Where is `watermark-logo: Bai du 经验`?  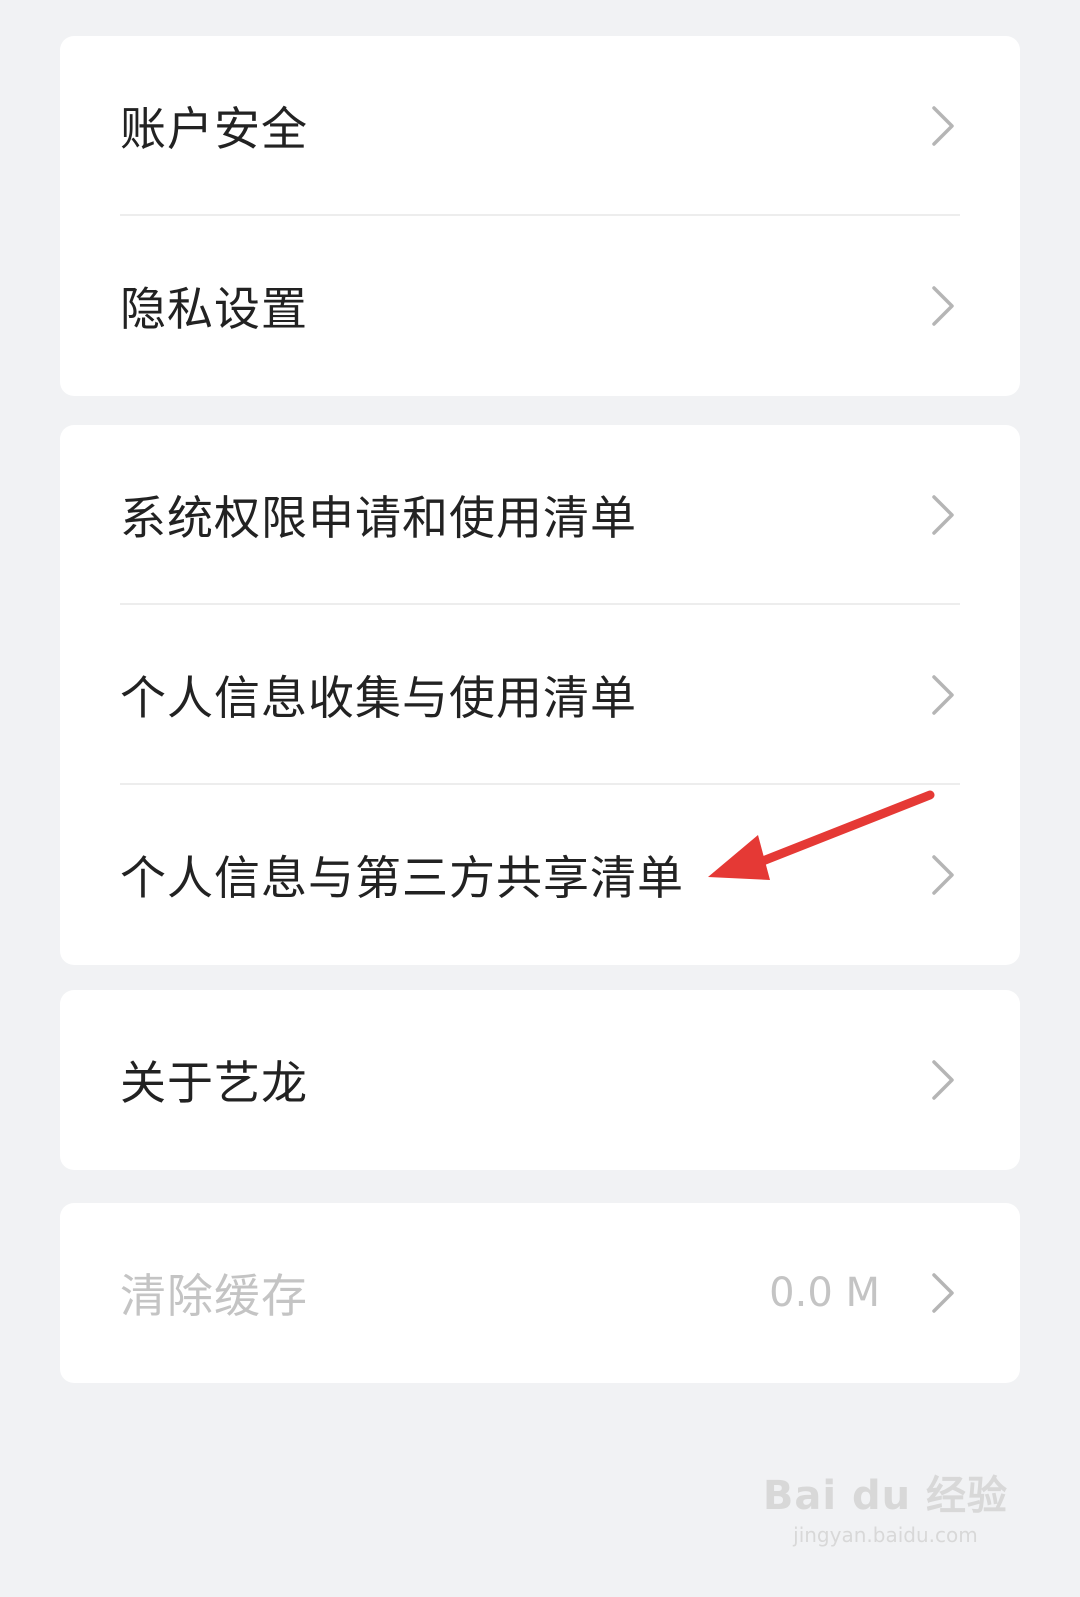 watermark-logo: Bai du 经验 is located at coordinates (885, 1496).